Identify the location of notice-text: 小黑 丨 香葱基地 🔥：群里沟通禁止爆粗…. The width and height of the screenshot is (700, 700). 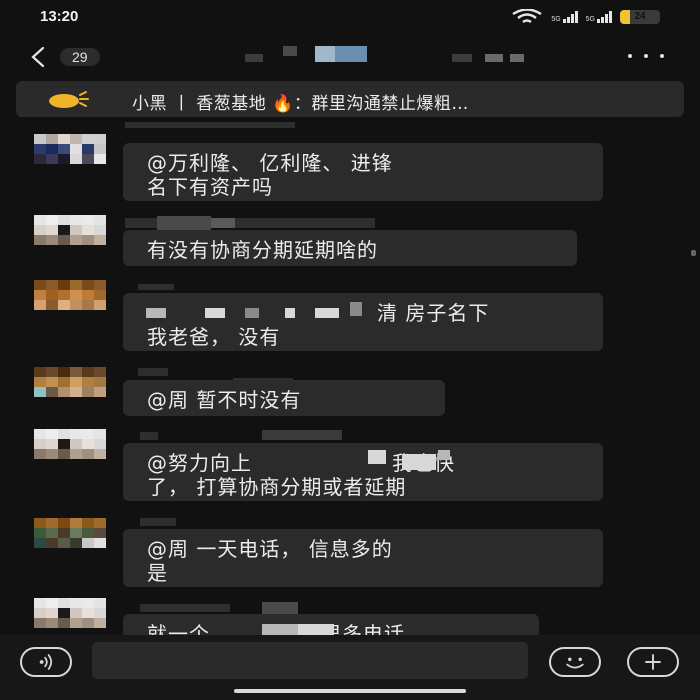
(300, 104).